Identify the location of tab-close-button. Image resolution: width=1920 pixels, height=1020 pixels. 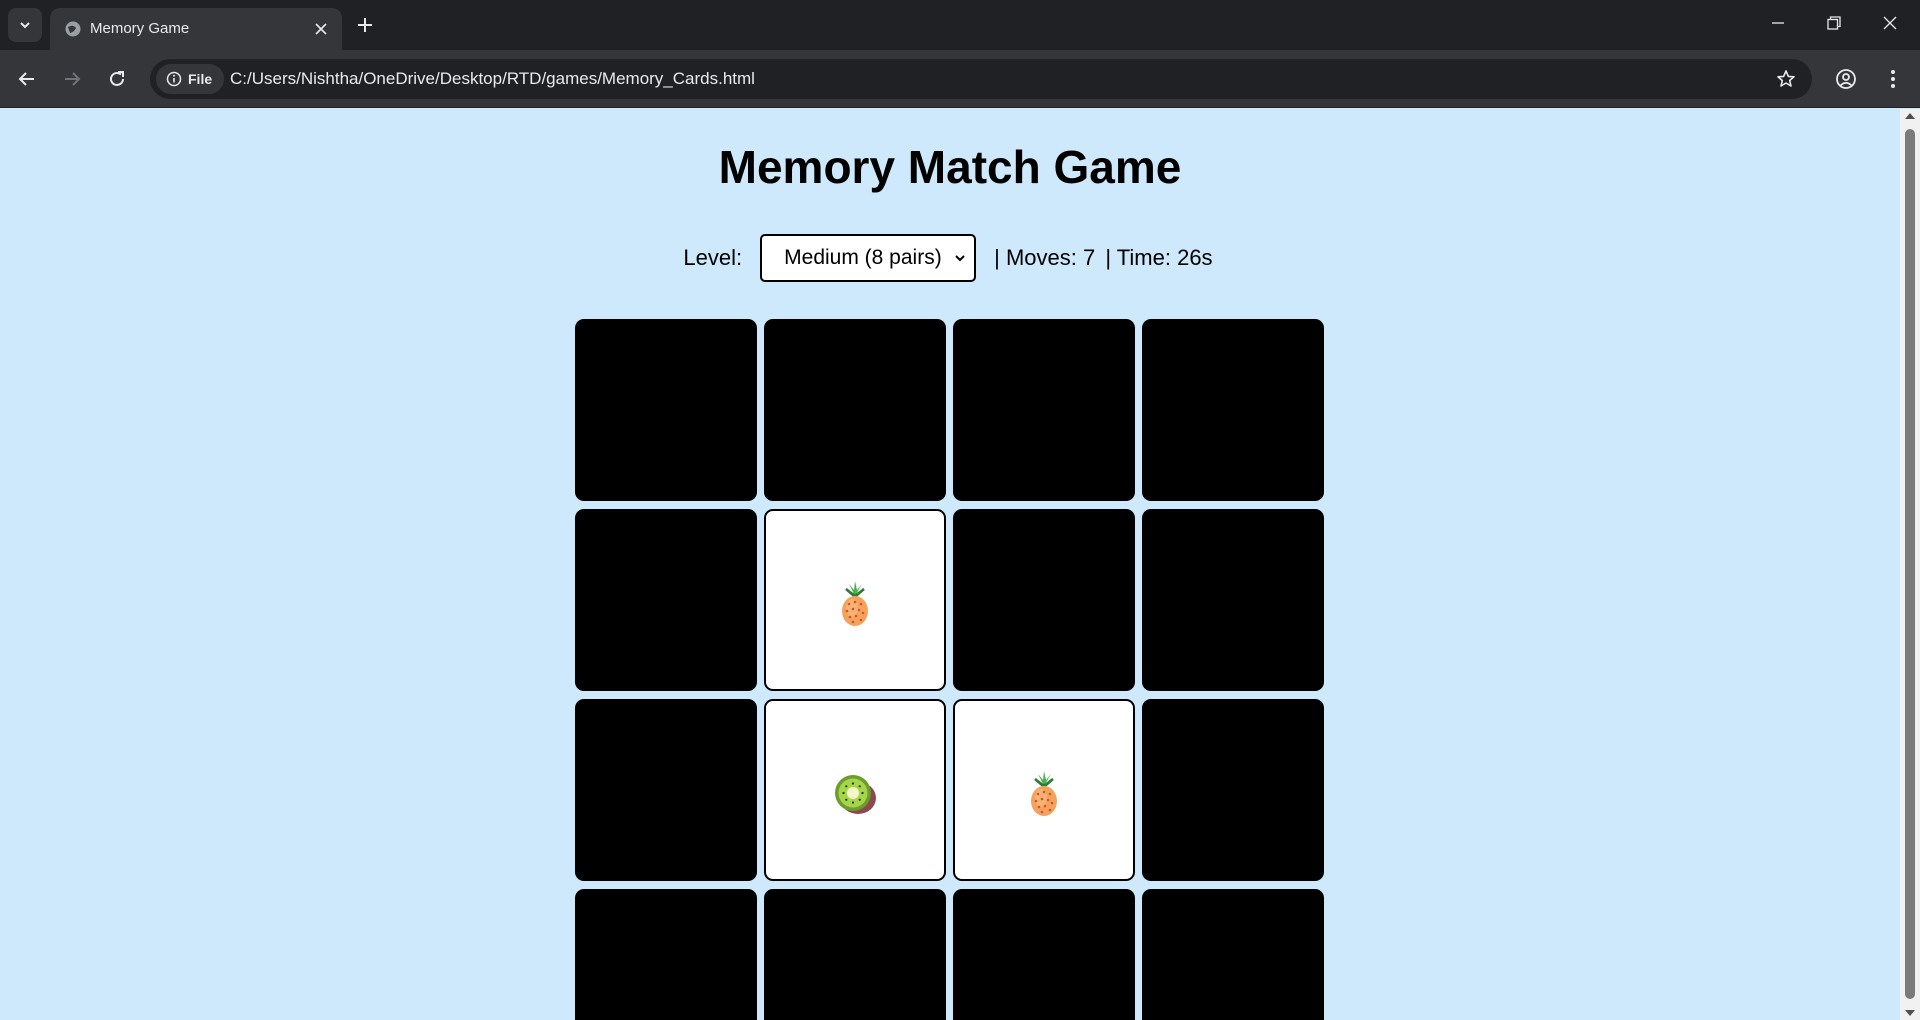
(321, 29).